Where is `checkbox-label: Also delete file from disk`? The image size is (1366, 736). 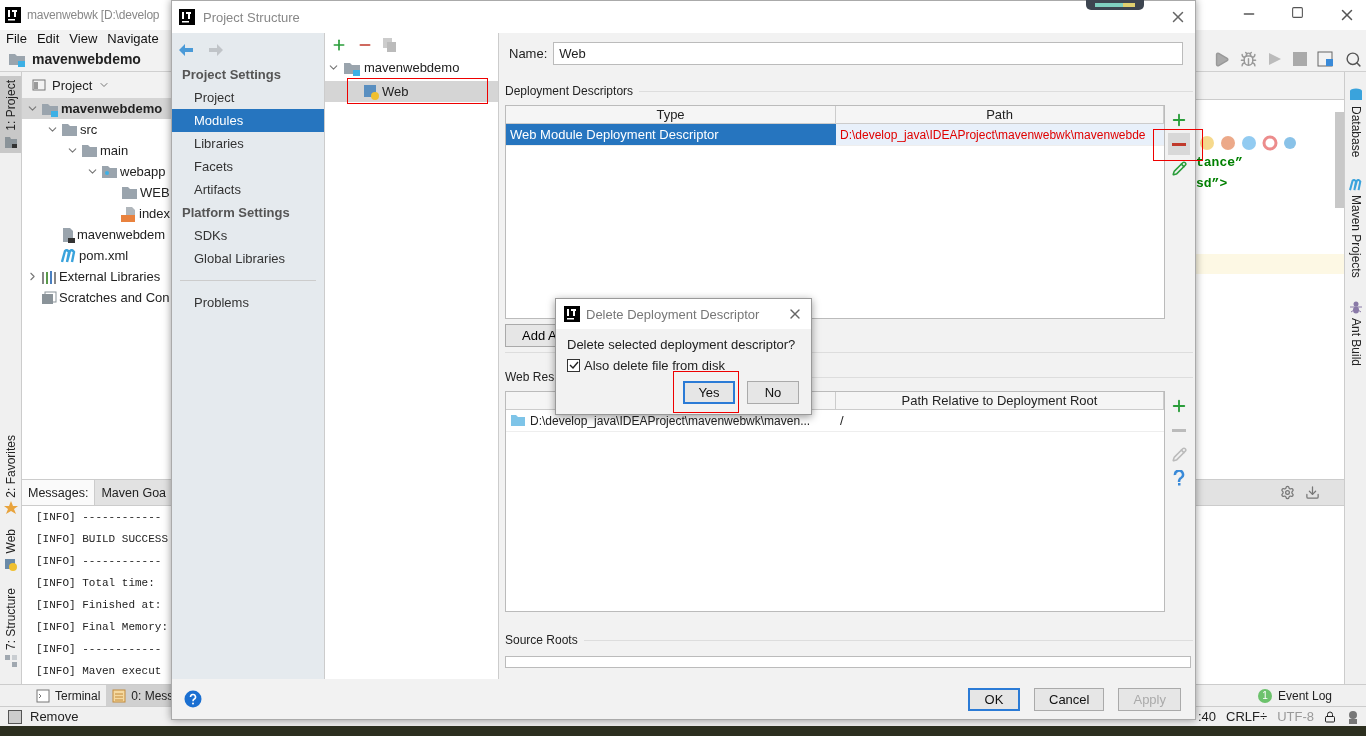 checkbox-label: Also delete file from disk is located at coordinates (654, 365).